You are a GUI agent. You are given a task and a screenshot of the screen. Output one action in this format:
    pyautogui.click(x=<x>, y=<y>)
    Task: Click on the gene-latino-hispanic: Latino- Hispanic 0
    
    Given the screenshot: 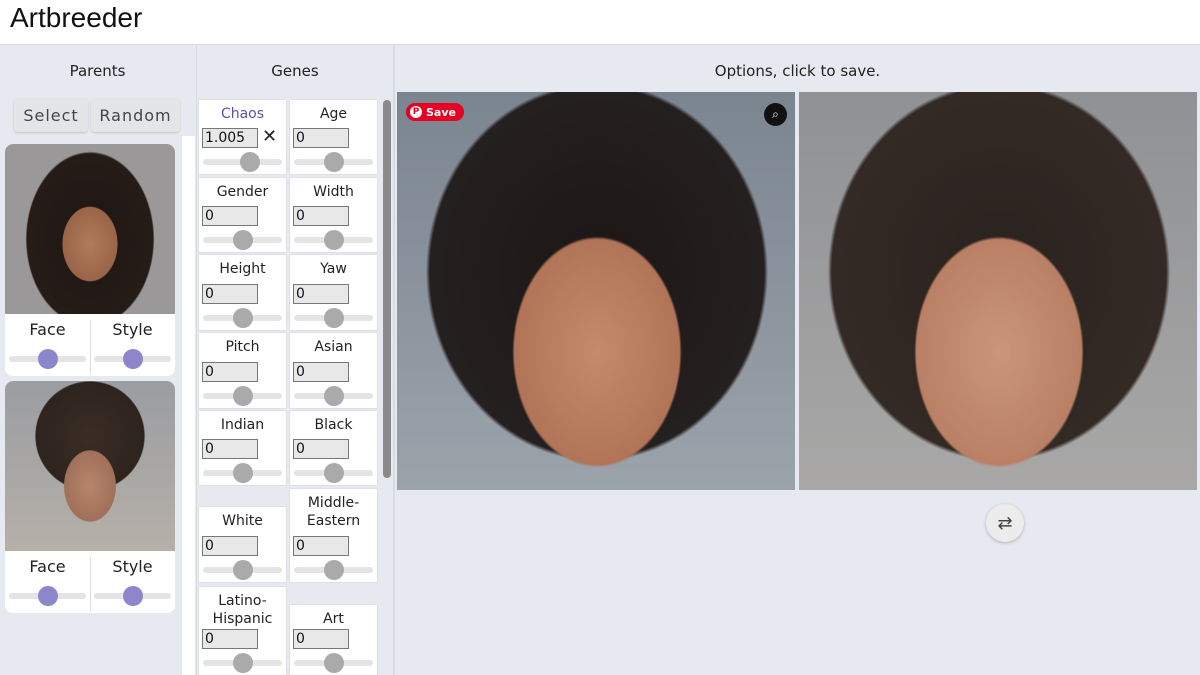 What is the action you would take?
    pyautogui.click(x=242, y=631)
    